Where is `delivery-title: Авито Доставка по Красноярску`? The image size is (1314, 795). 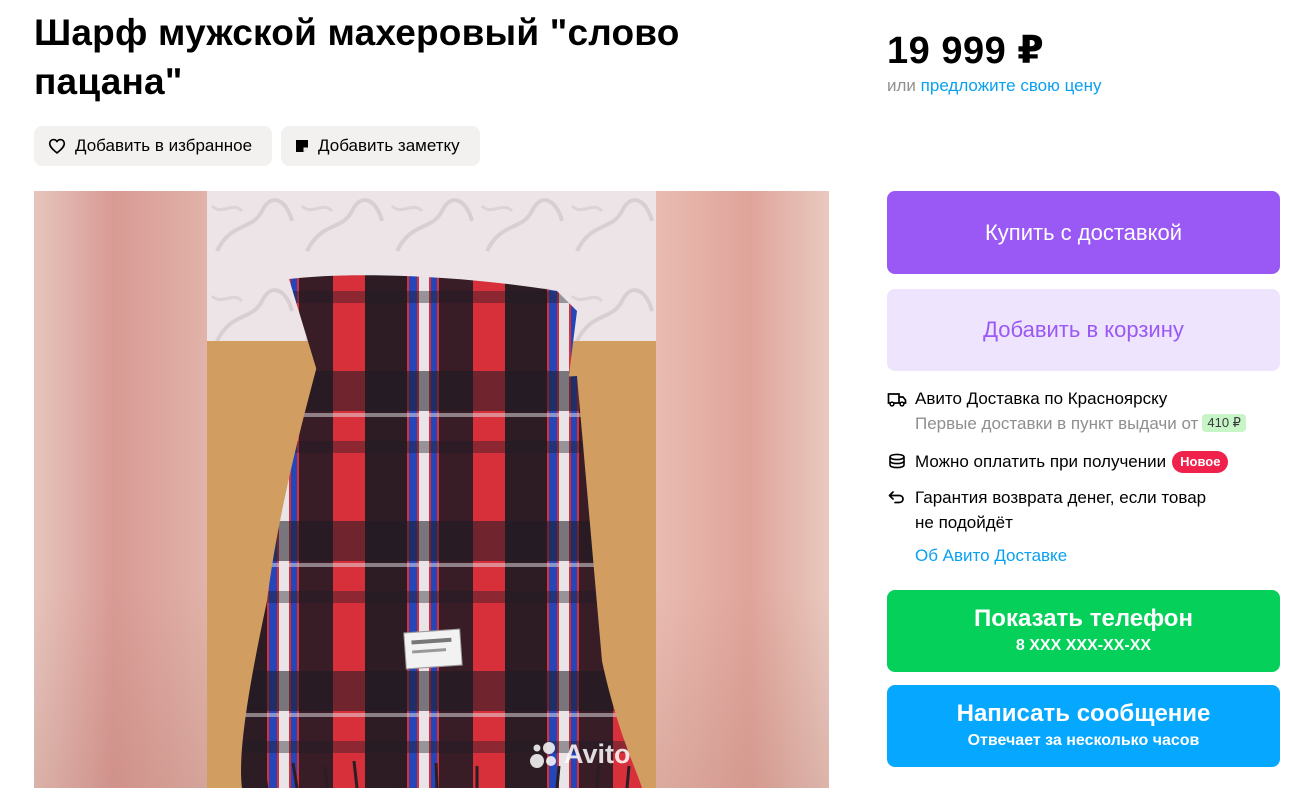 delivery-title: Авито Доставка по Красноярску is located at coordinates (1041, 398).